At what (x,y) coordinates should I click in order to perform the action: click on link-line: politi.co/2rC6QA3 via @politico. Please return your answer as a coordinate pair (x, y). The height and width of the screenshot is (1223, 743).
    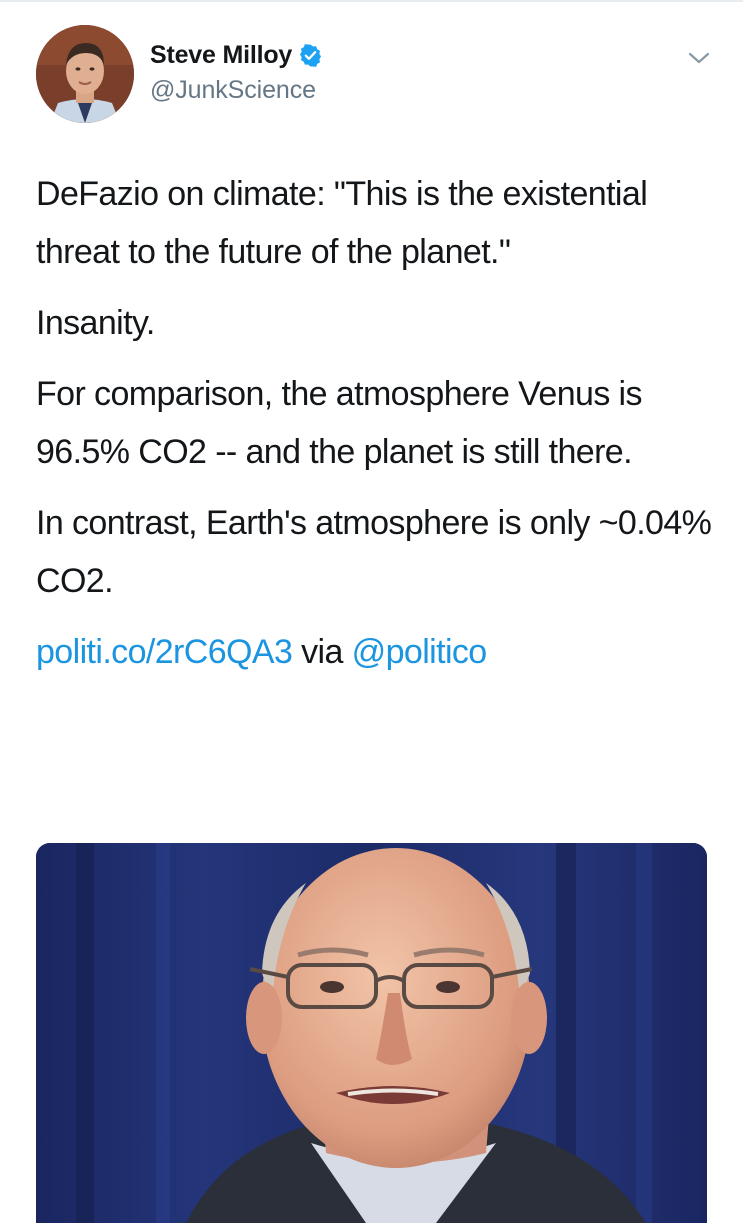
    Looking at the image, I should click on (381, 652).